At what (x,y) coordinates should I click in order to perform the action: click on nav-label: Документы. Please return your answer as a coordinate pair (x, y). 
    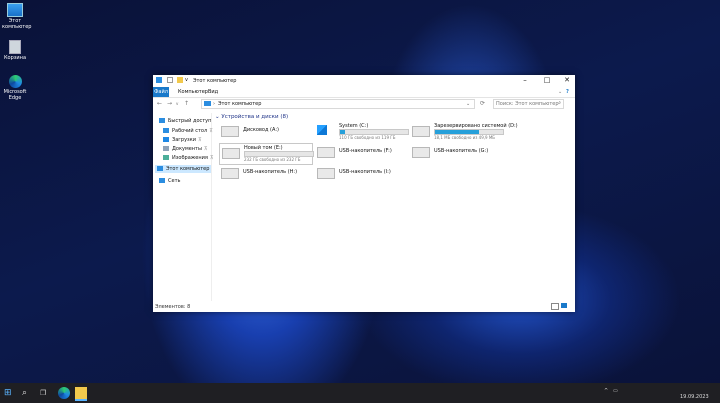
    Looking at the image, I should click on (187, 149).